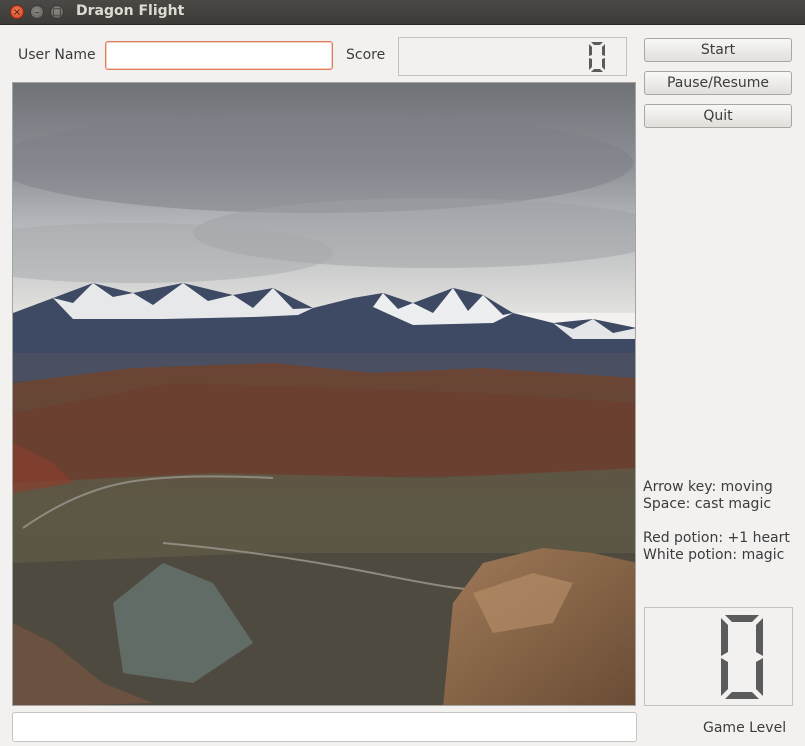 The width and height of the screenshot is (805, 746). I want to click on maximize-window-button: □, so click(57, 12).